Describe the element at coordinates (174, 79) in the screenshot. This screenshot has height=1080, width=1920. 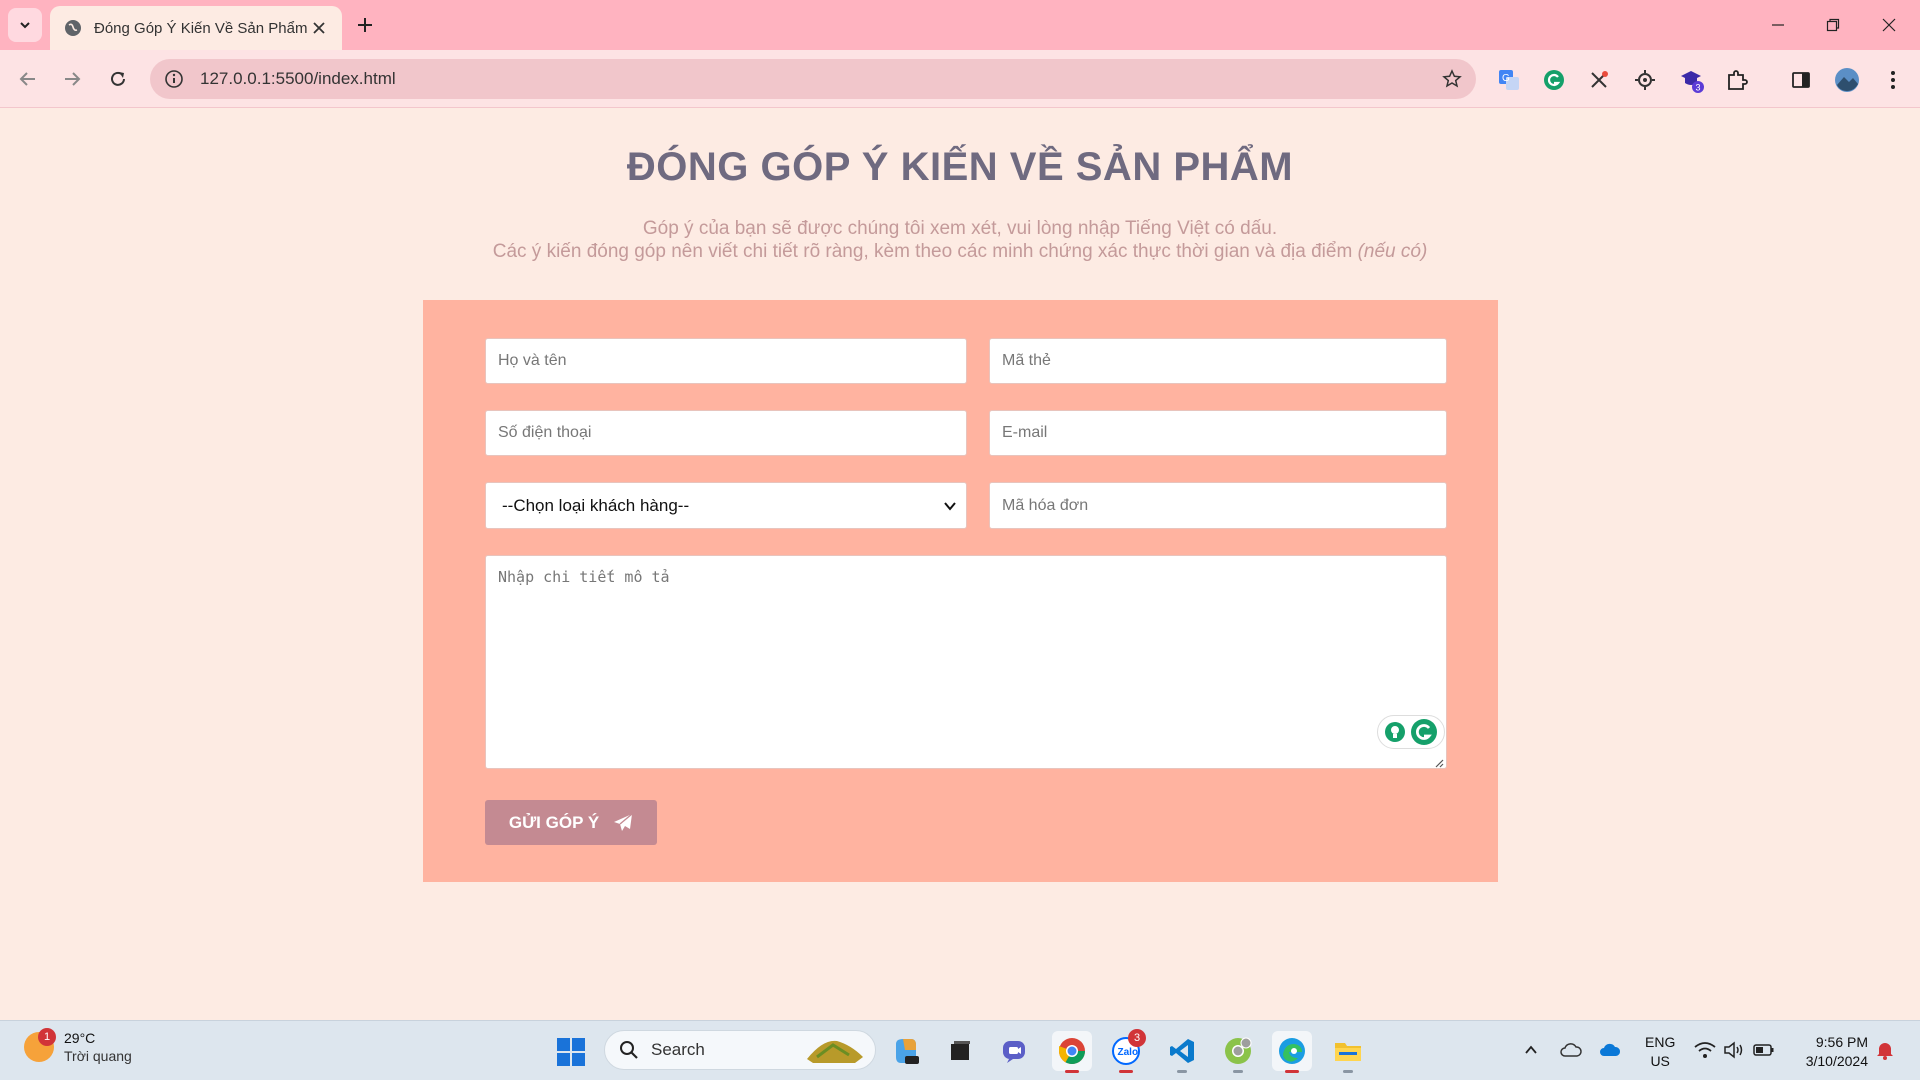
I see `info-icon` at that location.